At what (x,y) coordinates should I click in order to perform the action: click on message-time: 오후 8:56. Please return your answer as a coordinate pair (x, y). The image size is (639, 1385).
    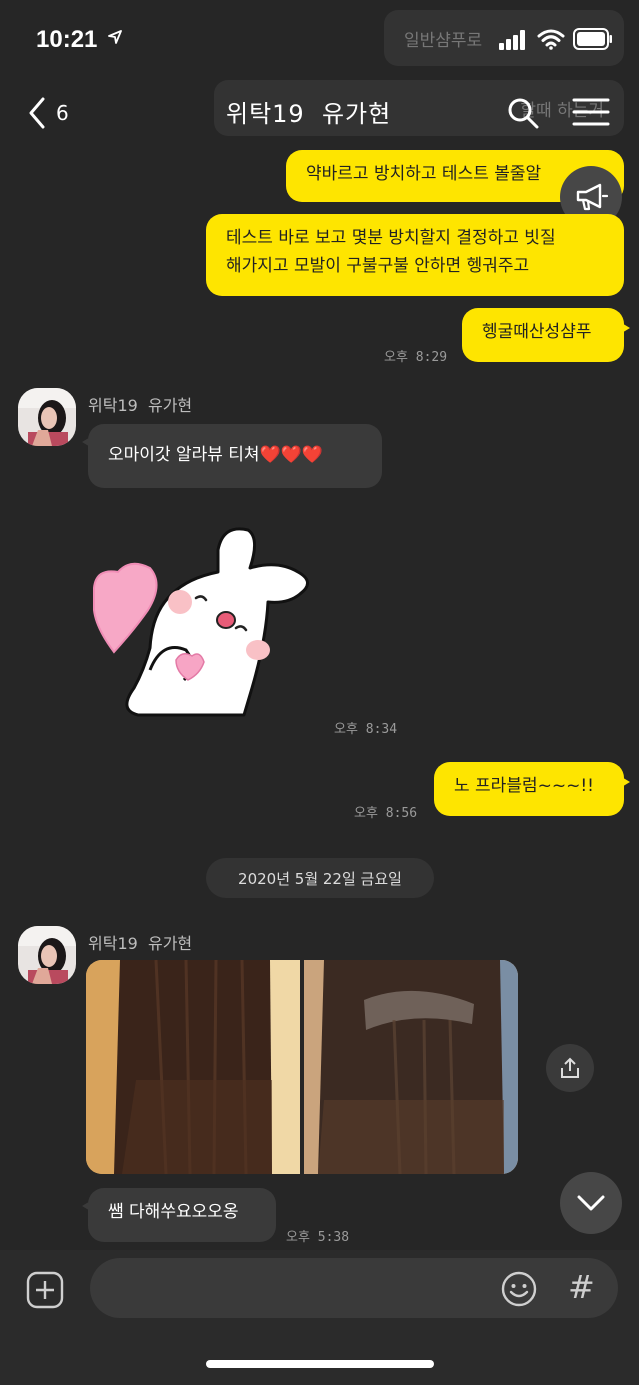
    Looking at the image, I should click on (386, 813).